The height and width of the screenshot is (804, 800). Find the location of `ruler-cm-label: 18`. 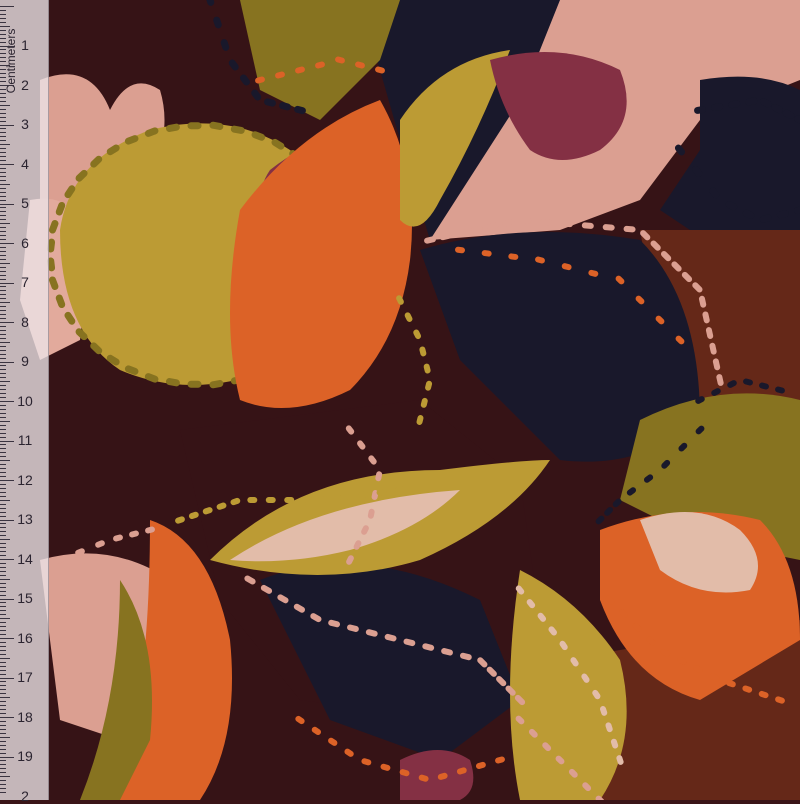

ruler-cm-label: 18 is located at coordinates (25, 716).